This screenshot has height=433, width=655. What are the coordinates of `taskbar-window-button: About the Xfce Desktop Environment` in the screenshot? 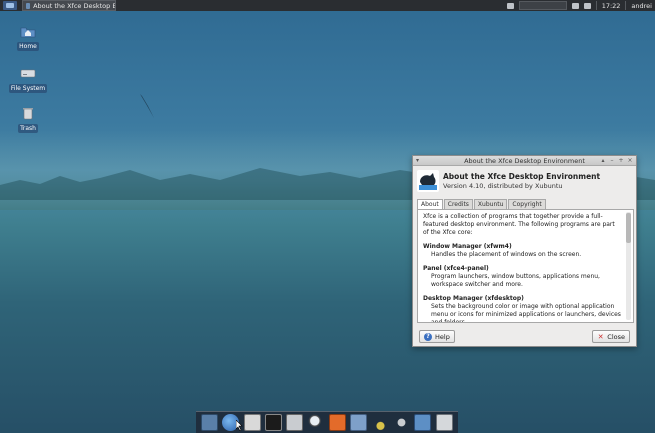 It's located at (69, 5).